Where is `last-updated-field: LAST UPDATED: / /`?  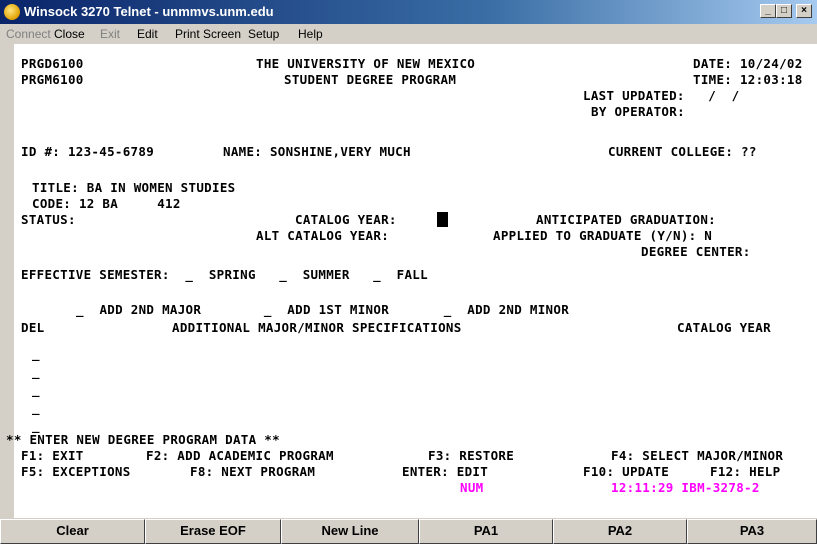 last-updated-field: LAST UPDATED: / / is located at coordinates (661, 95).